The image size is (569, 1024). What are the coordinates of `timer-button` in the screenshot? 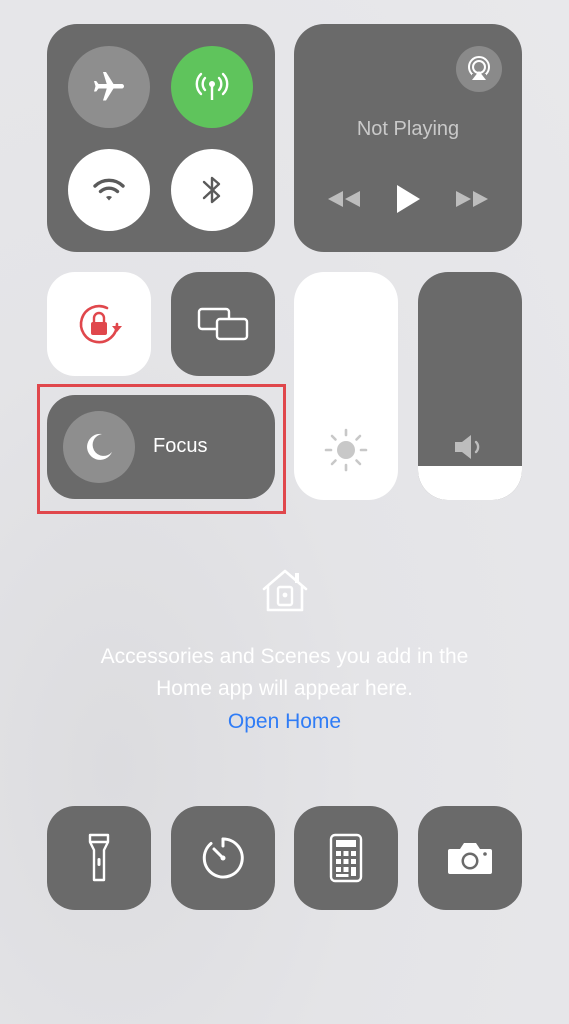 It's located at (223, 858).